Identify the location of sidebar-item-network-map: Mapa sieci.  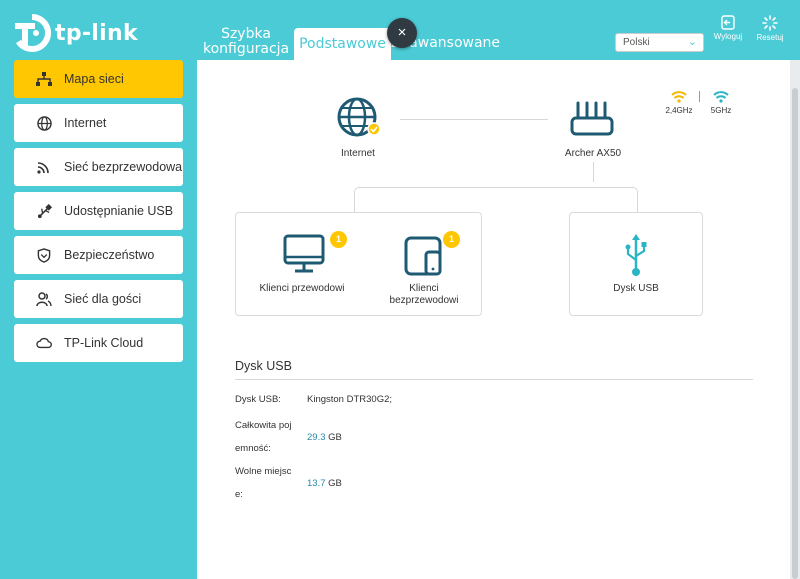
(98, 79).